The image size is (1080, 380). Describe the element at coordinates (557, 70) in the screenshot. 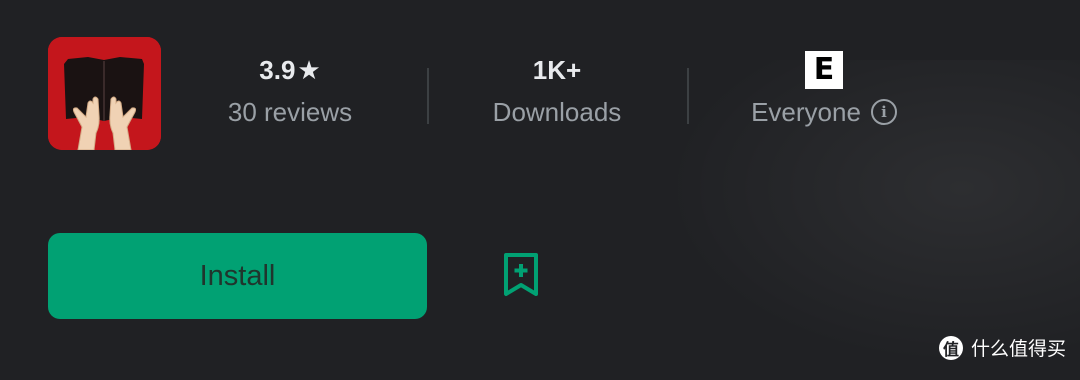

I see `downloads-value: 1K+` at that location.